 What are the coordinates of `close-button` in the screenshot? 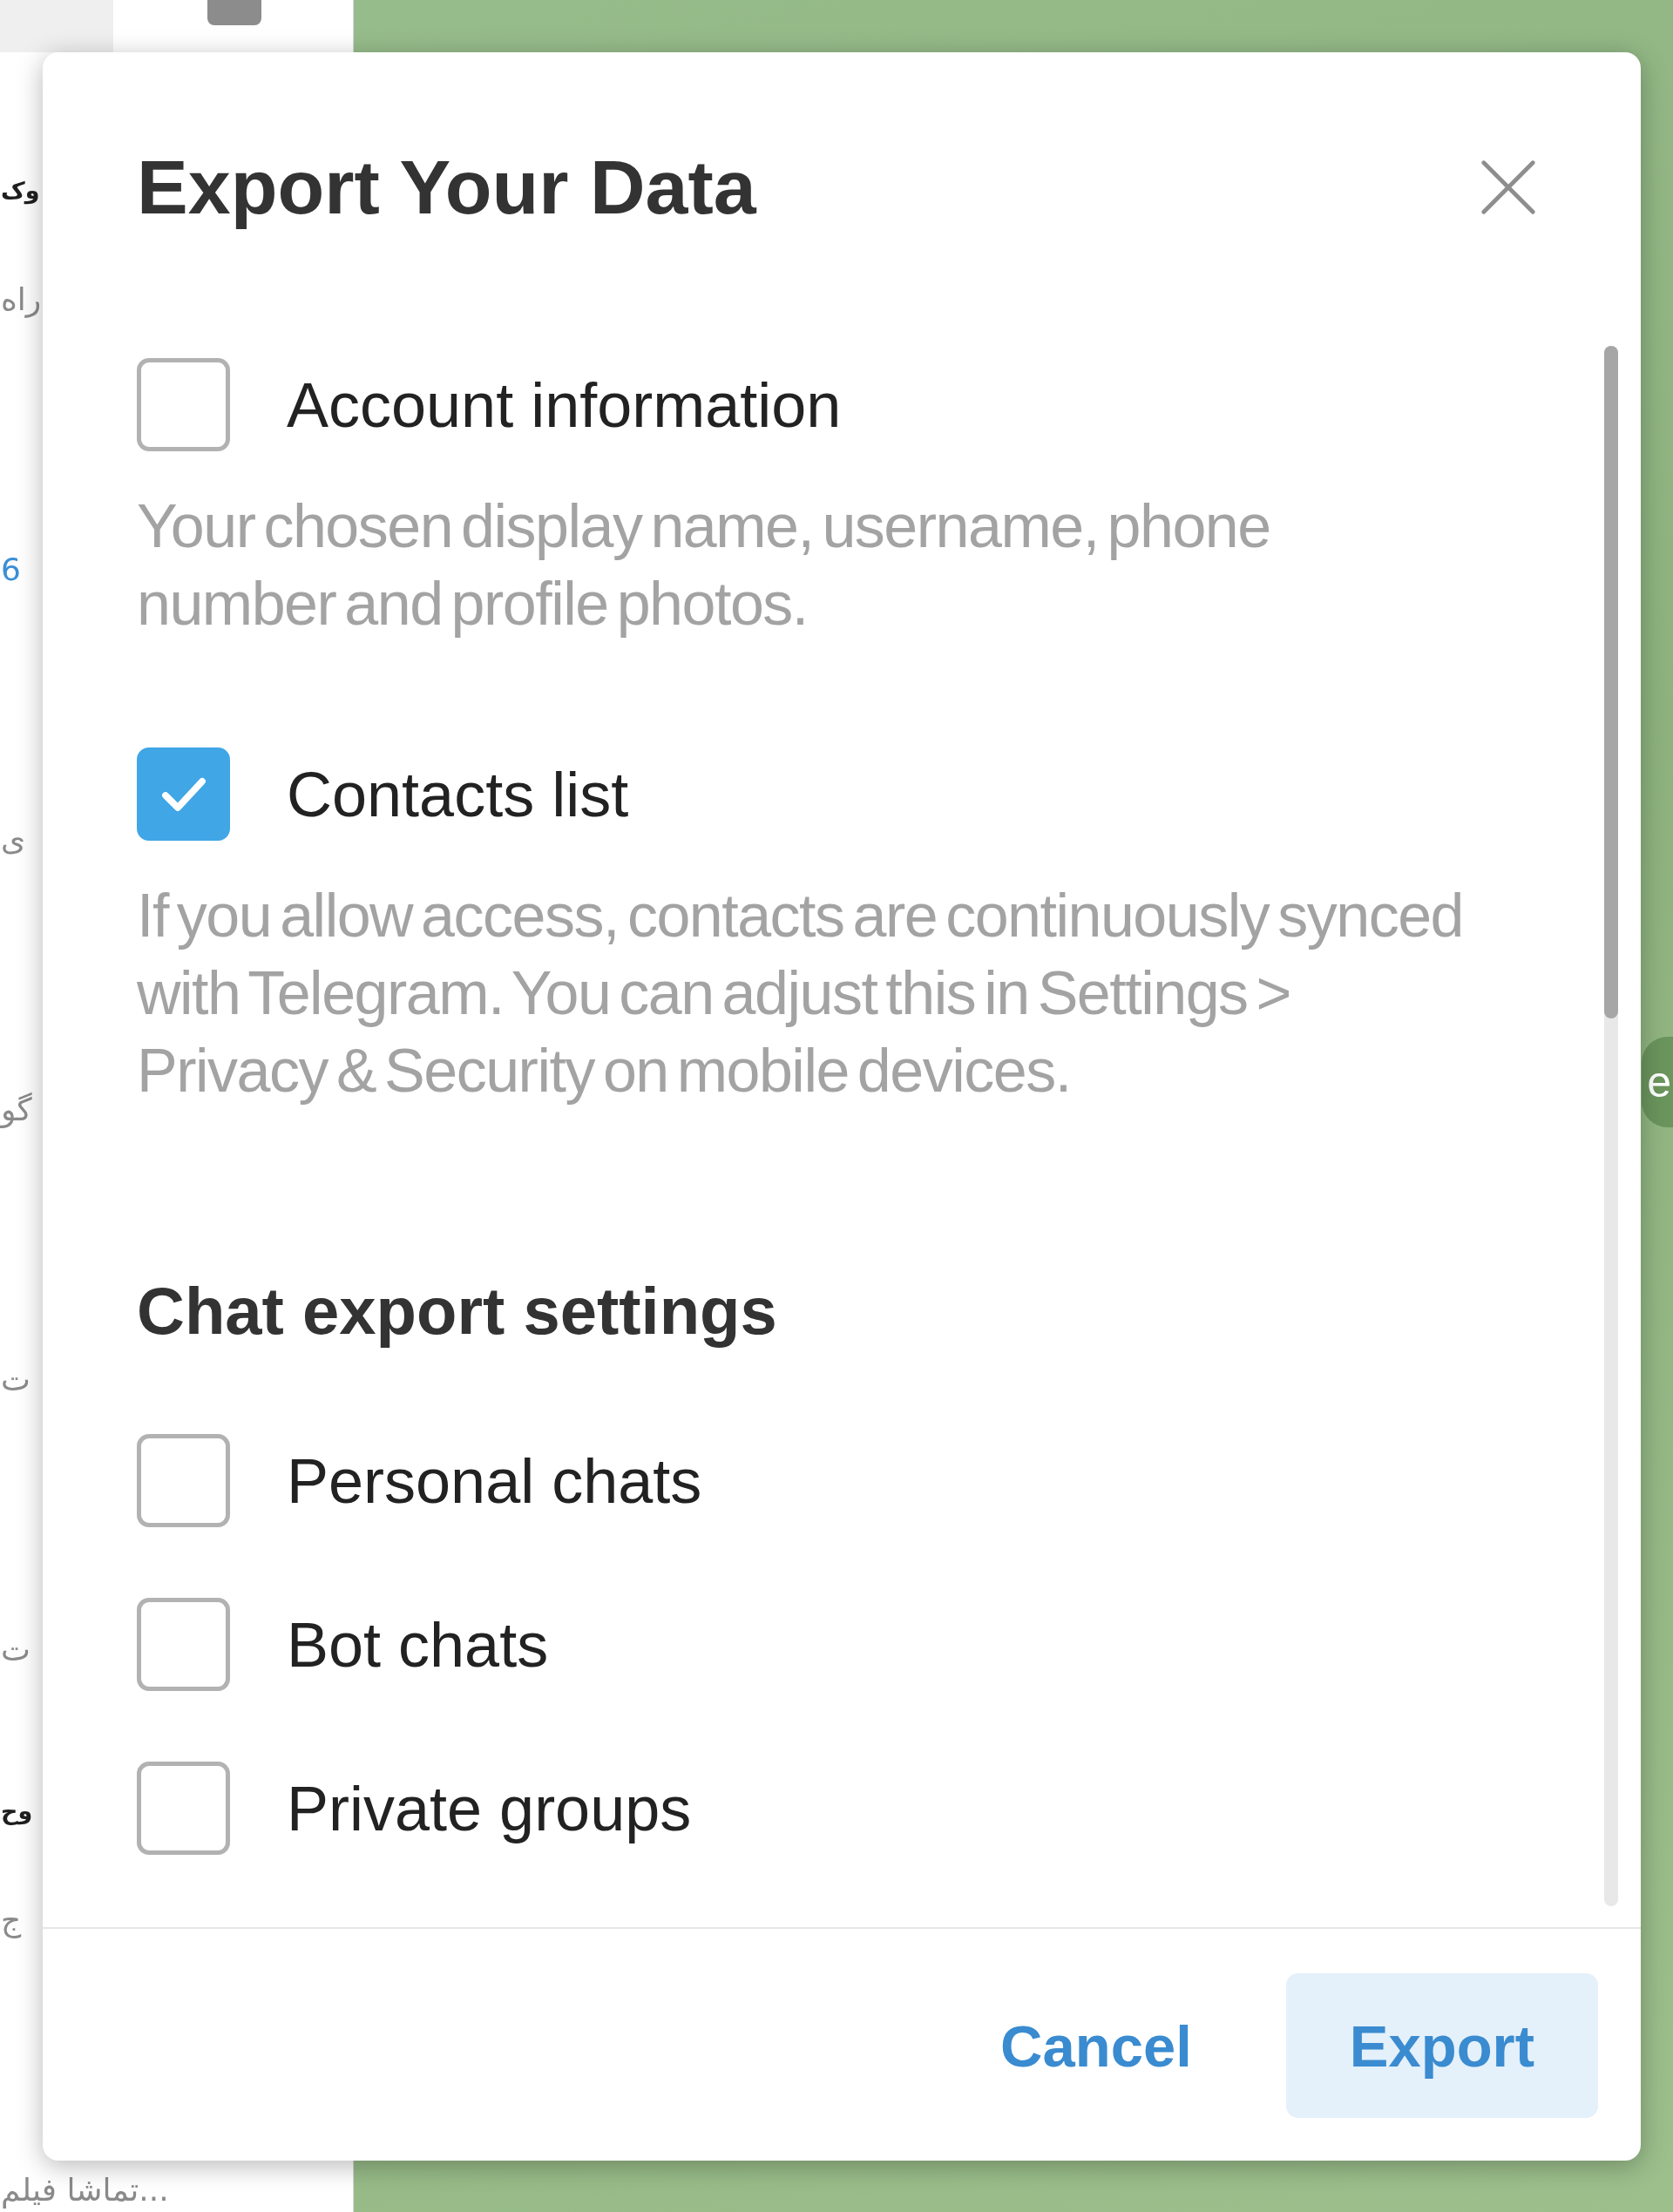 It's located at (1508, 187).